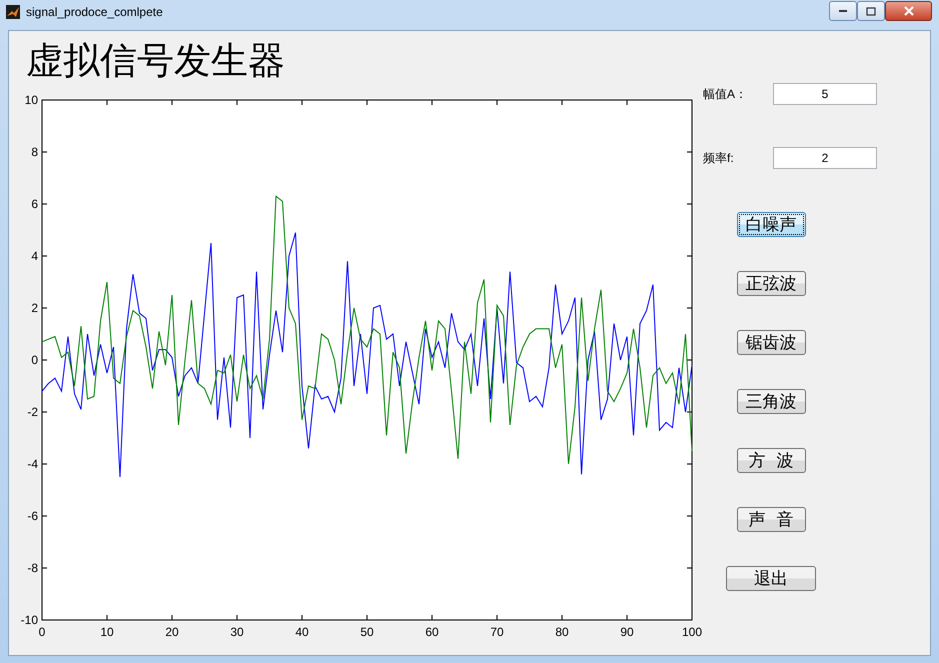 This screenshot has height=663, width=939. I want to click on y-tick-label: 0, so click(34, 360).